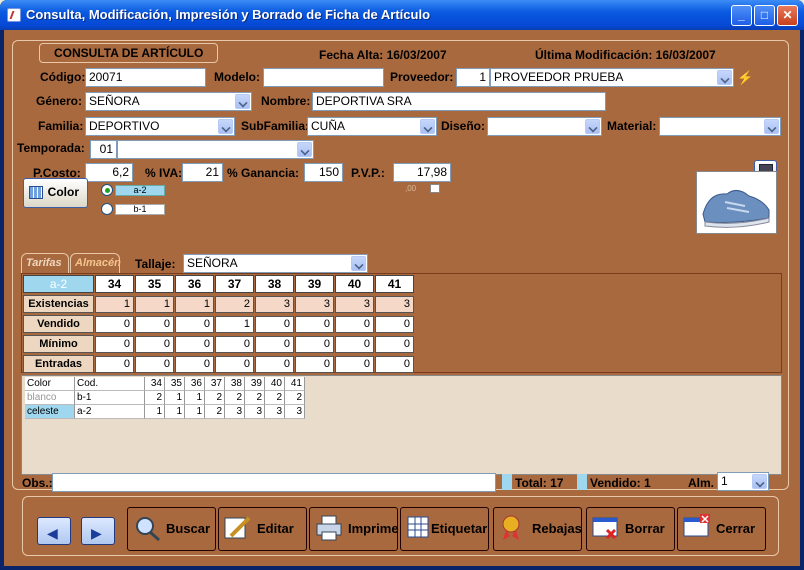 Image resolution: width=804 pixels, height=570 pixels. I want to click on pvp-checkbox, so click(435, 188).